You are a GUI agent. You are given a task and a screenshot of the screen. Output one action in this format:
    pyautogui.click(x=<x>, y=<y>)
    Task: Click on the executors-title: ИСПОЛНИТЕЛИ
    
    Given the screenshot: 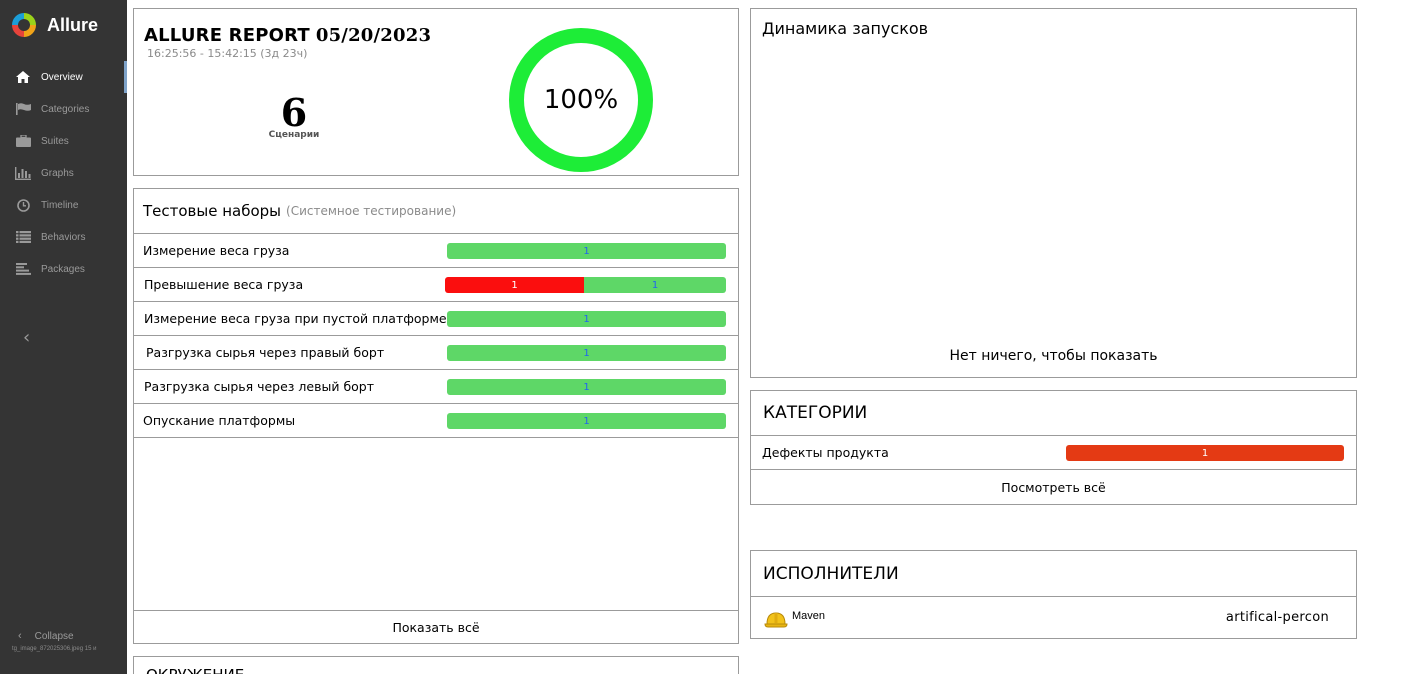 What is the action you would take?
    pyautogui.click(x=1053, y=574)
    